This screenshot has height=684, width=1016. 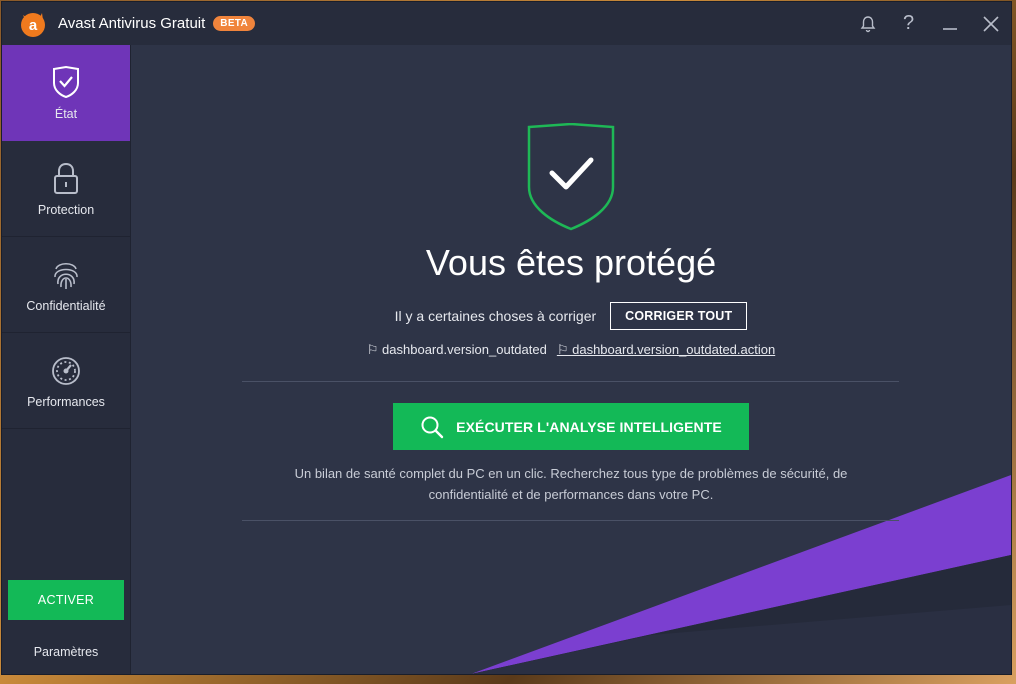 What do you see at coordinates (432, 427) in the screenshot?
I see `search-icon` at bounding box center [432, 427].